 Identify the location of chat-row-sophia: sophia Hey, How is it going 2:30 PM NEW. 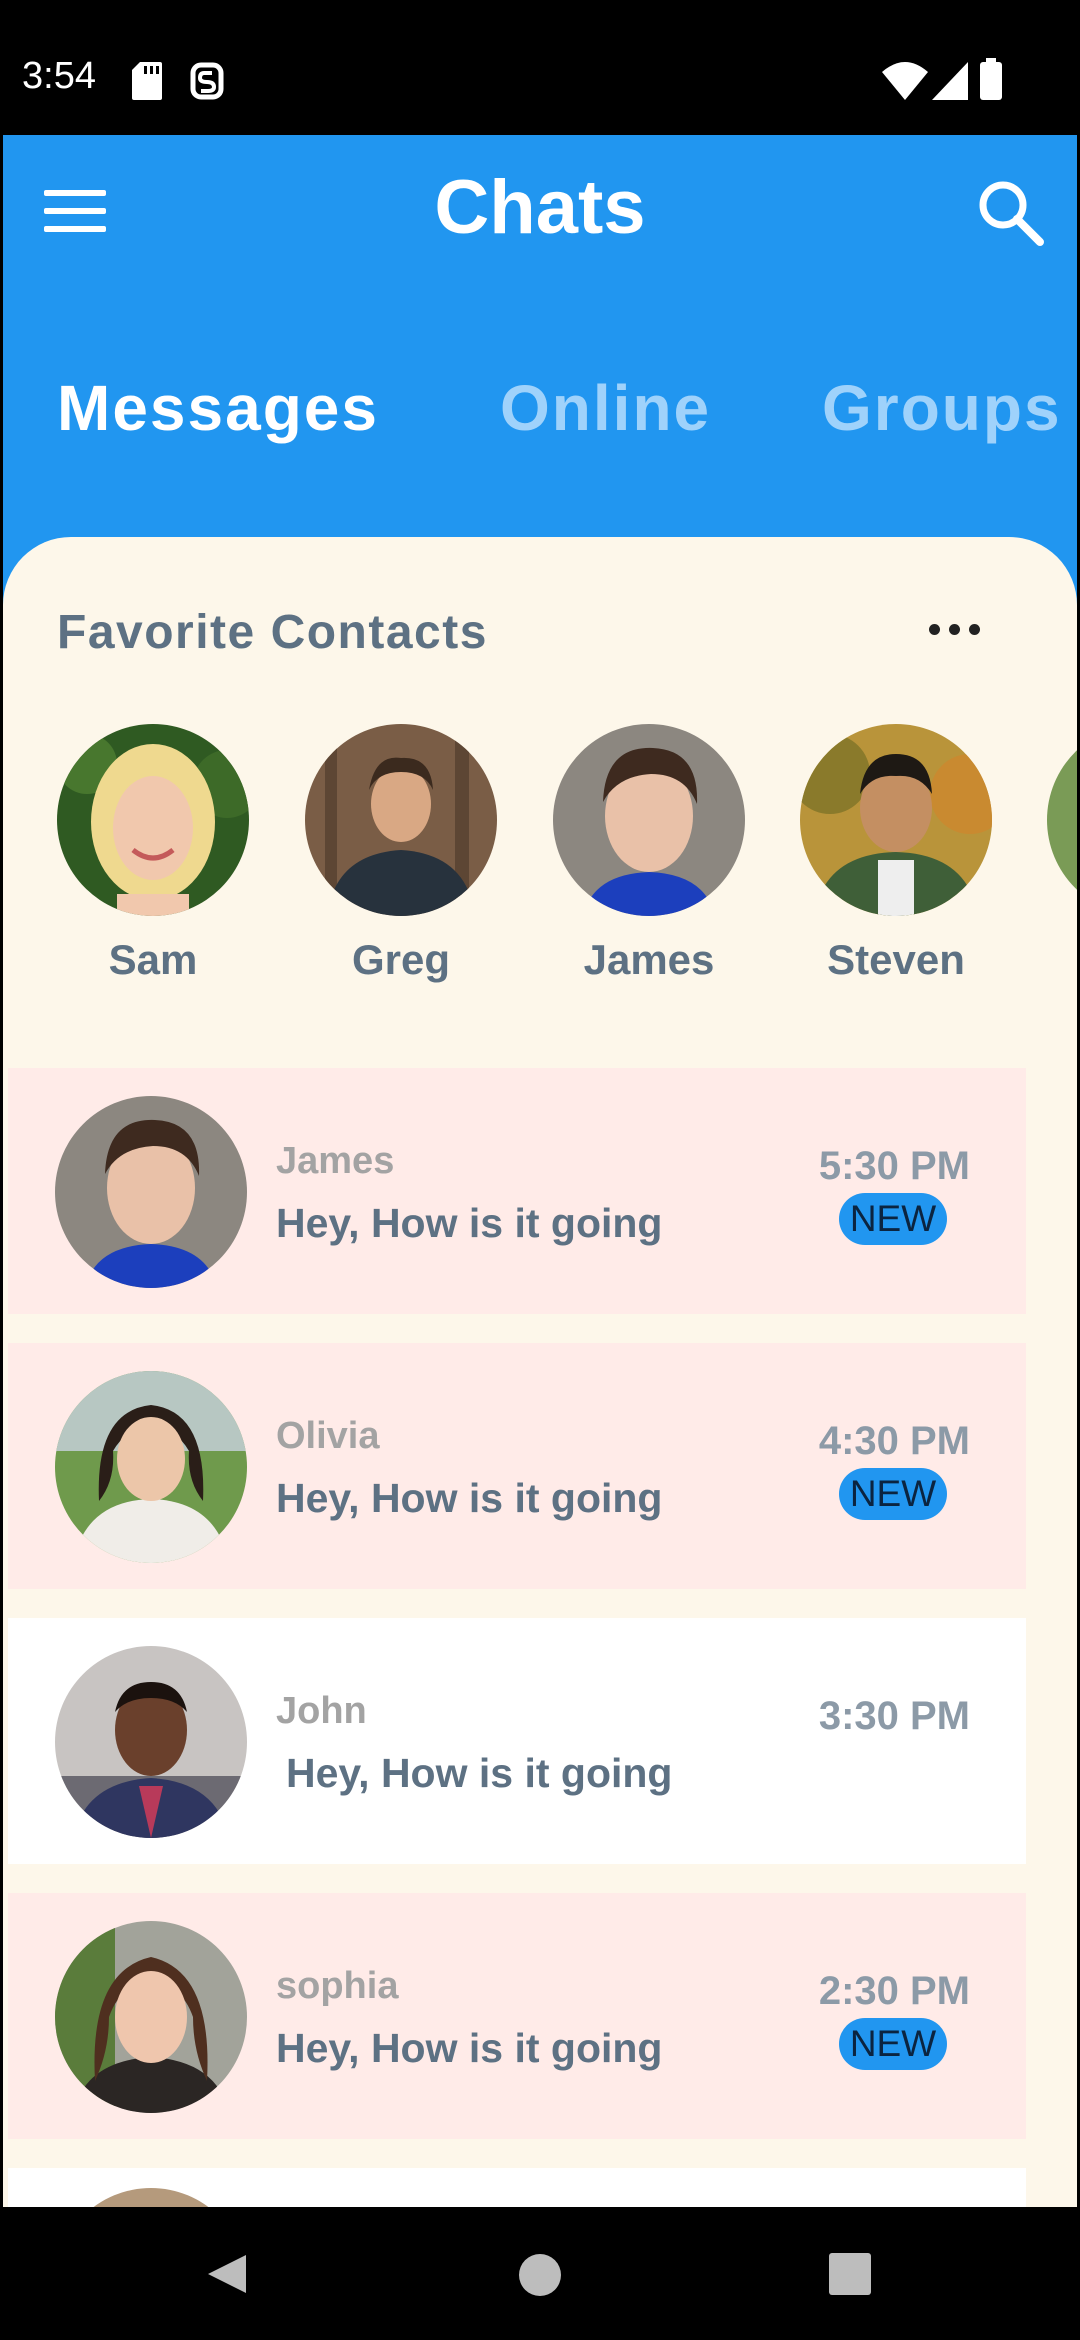
(517, 2016).